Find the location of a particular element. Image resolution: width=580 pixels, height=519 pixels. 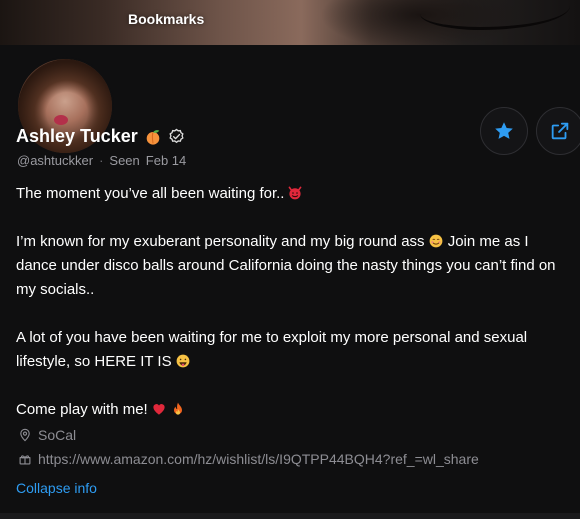

bio-text: Come play with me! is located at coordinates (82, 409).